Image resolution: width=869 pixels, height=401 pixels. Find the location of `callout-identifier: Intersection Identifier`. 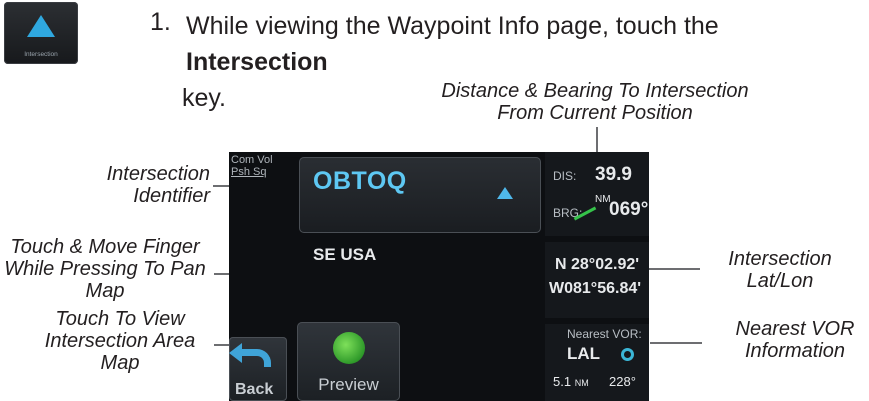

callout-identifier: Intersection Identifier is located at coordinates (158, 185).